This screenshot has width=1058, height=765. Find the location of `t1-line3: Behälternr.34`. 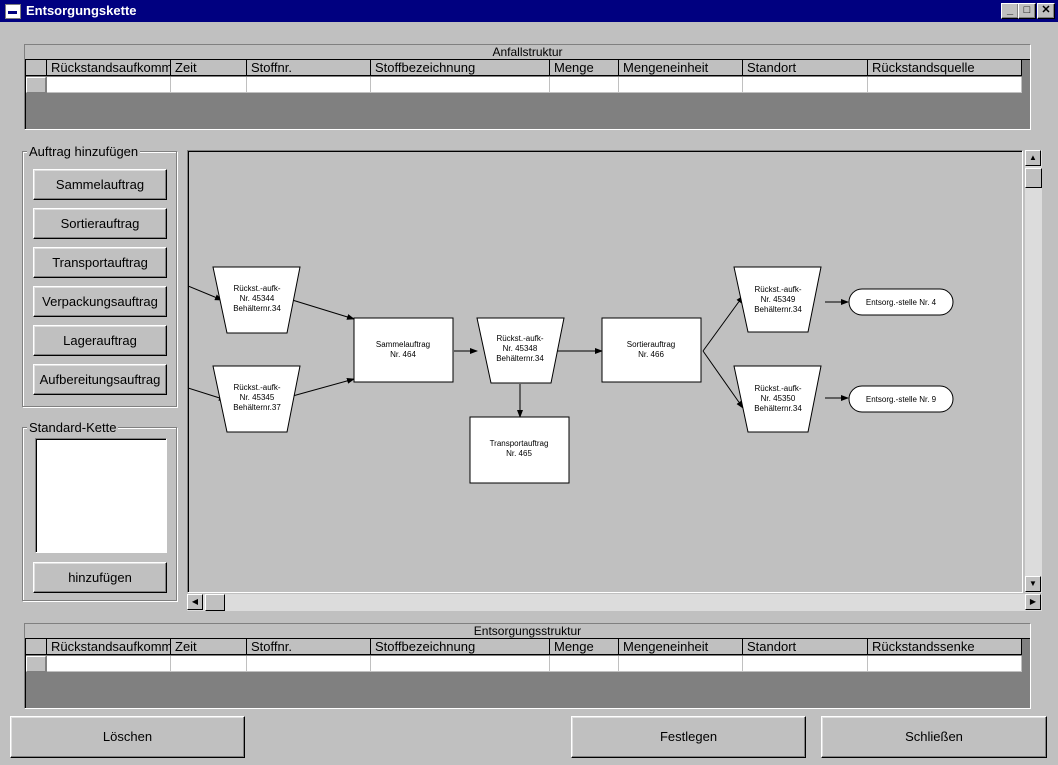

t1-line3: Behälternr.34 is located at coordinates (257, 308).